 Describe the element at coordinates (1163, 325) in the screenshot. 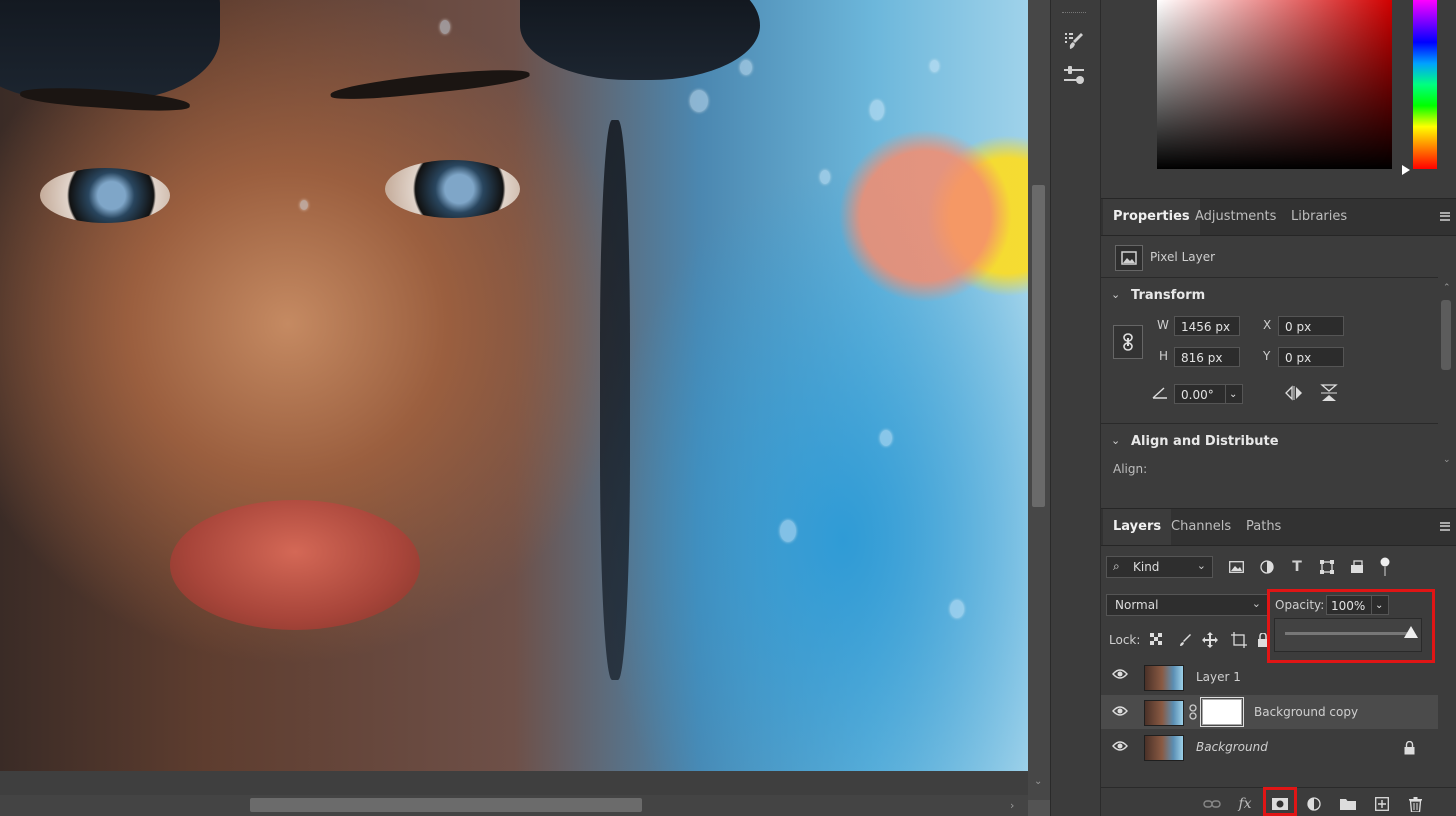

I see `width-label: W` at that location.